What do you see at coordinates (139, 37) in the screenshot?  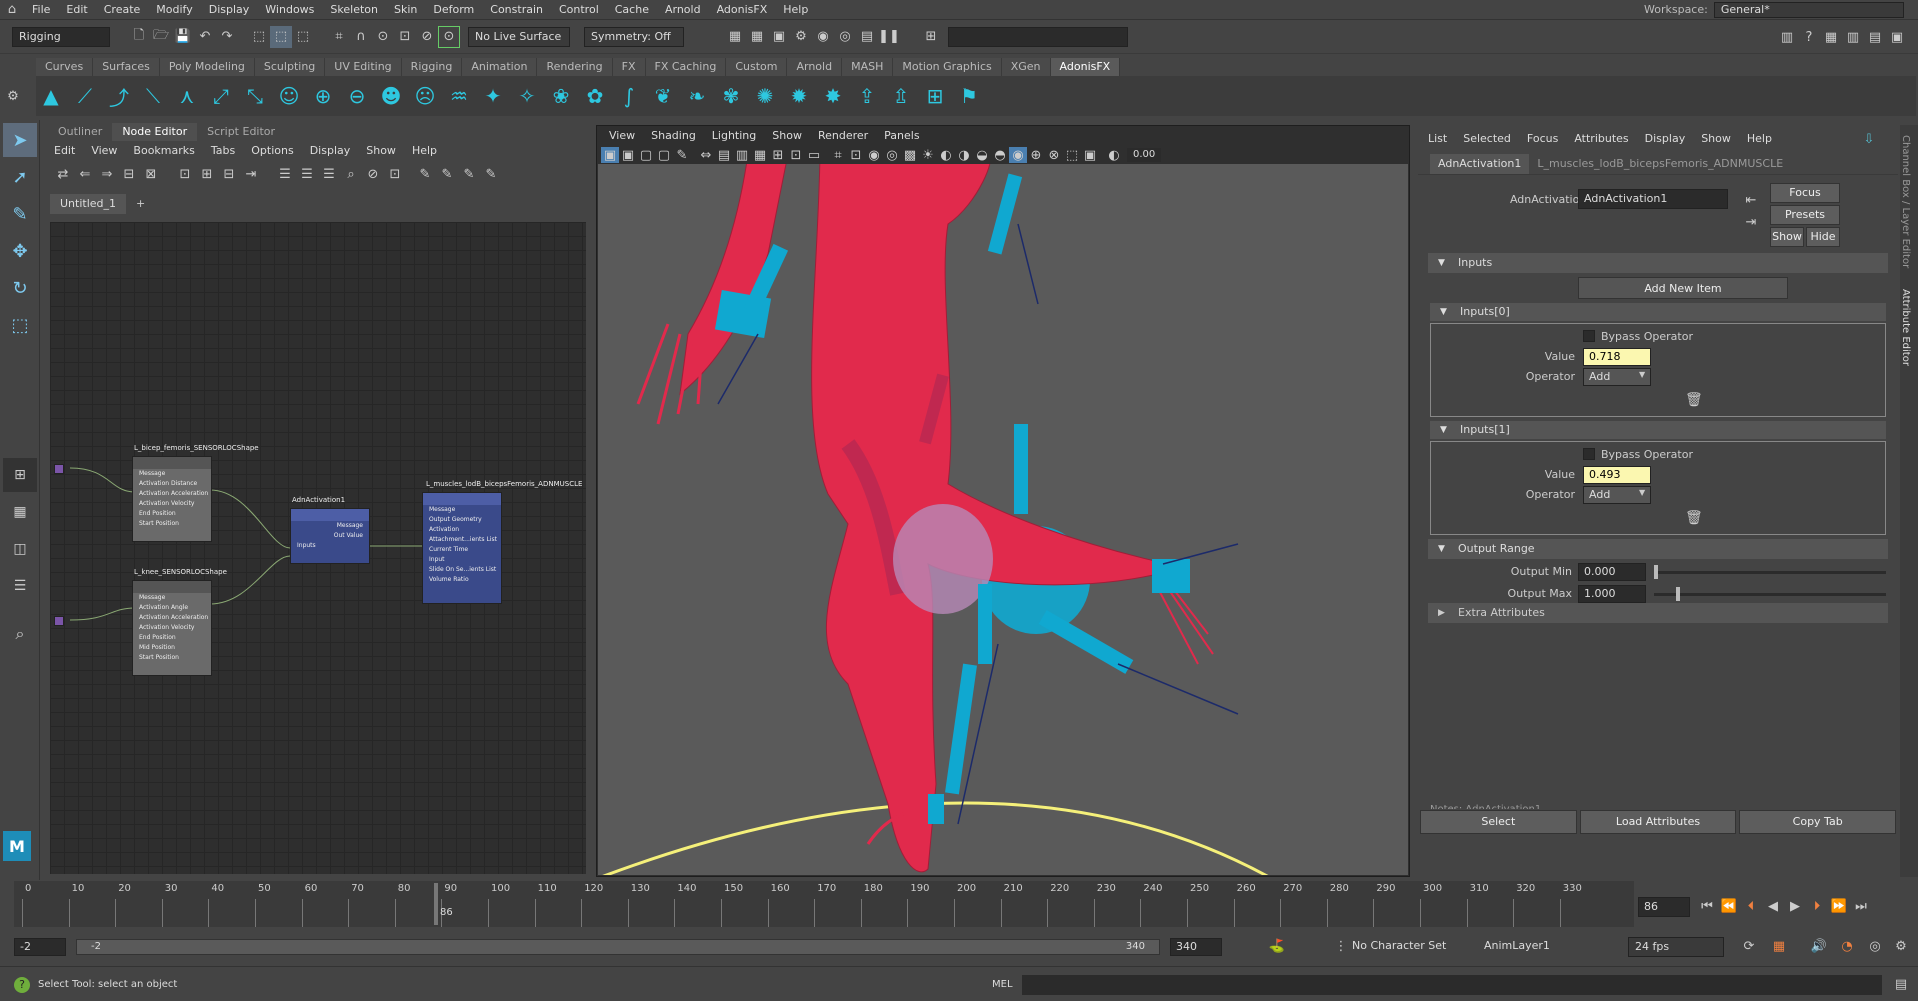 I see `new-scene-icon: 🗋` at bounding box center [139, 37].